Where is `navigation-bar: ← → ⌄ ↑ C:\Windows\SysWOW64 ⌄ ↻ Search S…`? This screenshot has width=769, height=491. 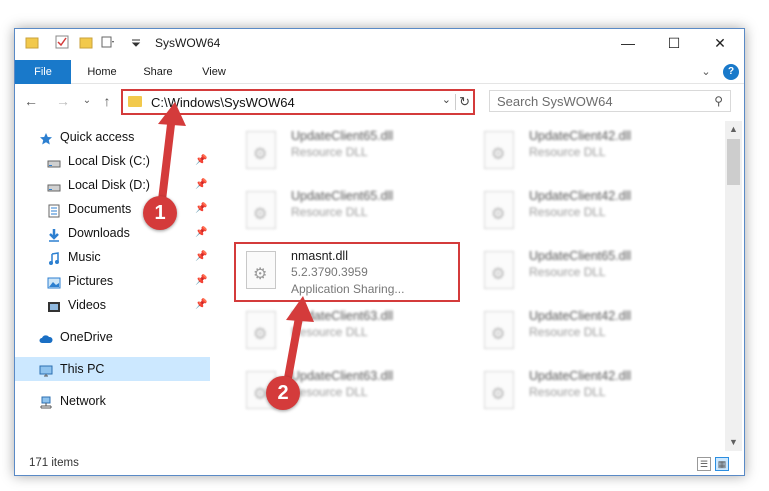
navigation-bar: ← → ⌄ ↑ C:\Windows\SysWOW64 ⌄ ↻ Search S… is located at coordinates (379, 102).